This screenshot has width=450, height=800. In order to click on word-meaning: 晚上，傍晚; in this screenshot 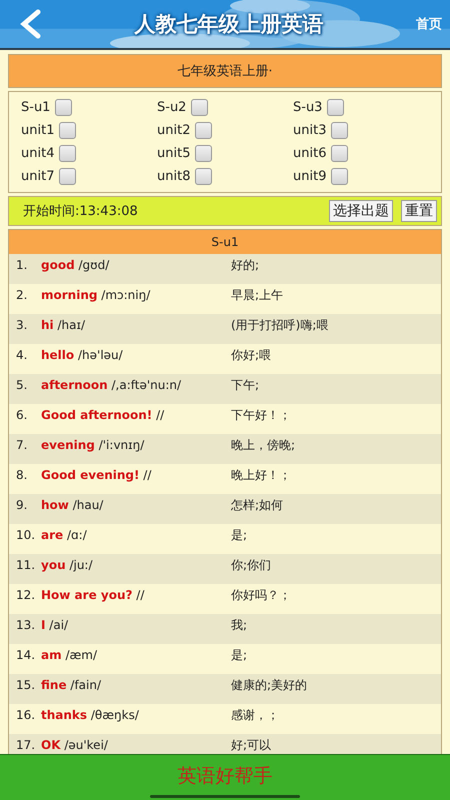, I will do `click(263, 445)`.